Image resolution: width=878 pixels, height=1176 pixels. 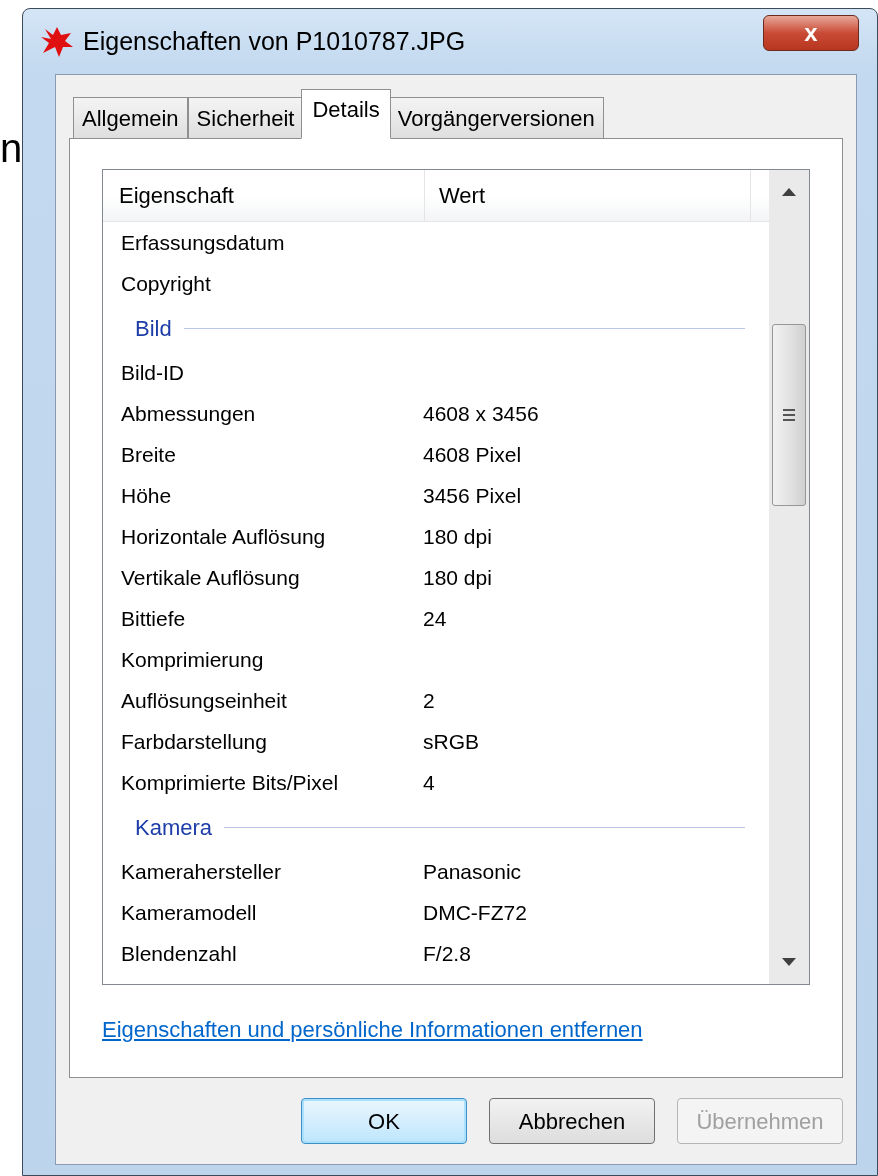 What do you see at coordinates (148, 454) in the screenshot?
I see `property-name: Breite` at bounding box center [148, 454].